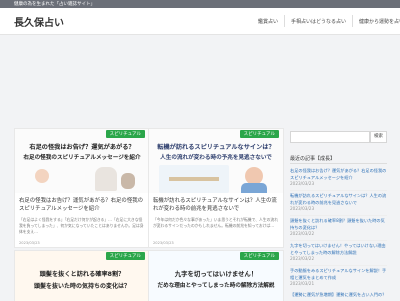  I want to click on thumbnail-headline: 九字を切ってはいけません！, so click(216, 274).